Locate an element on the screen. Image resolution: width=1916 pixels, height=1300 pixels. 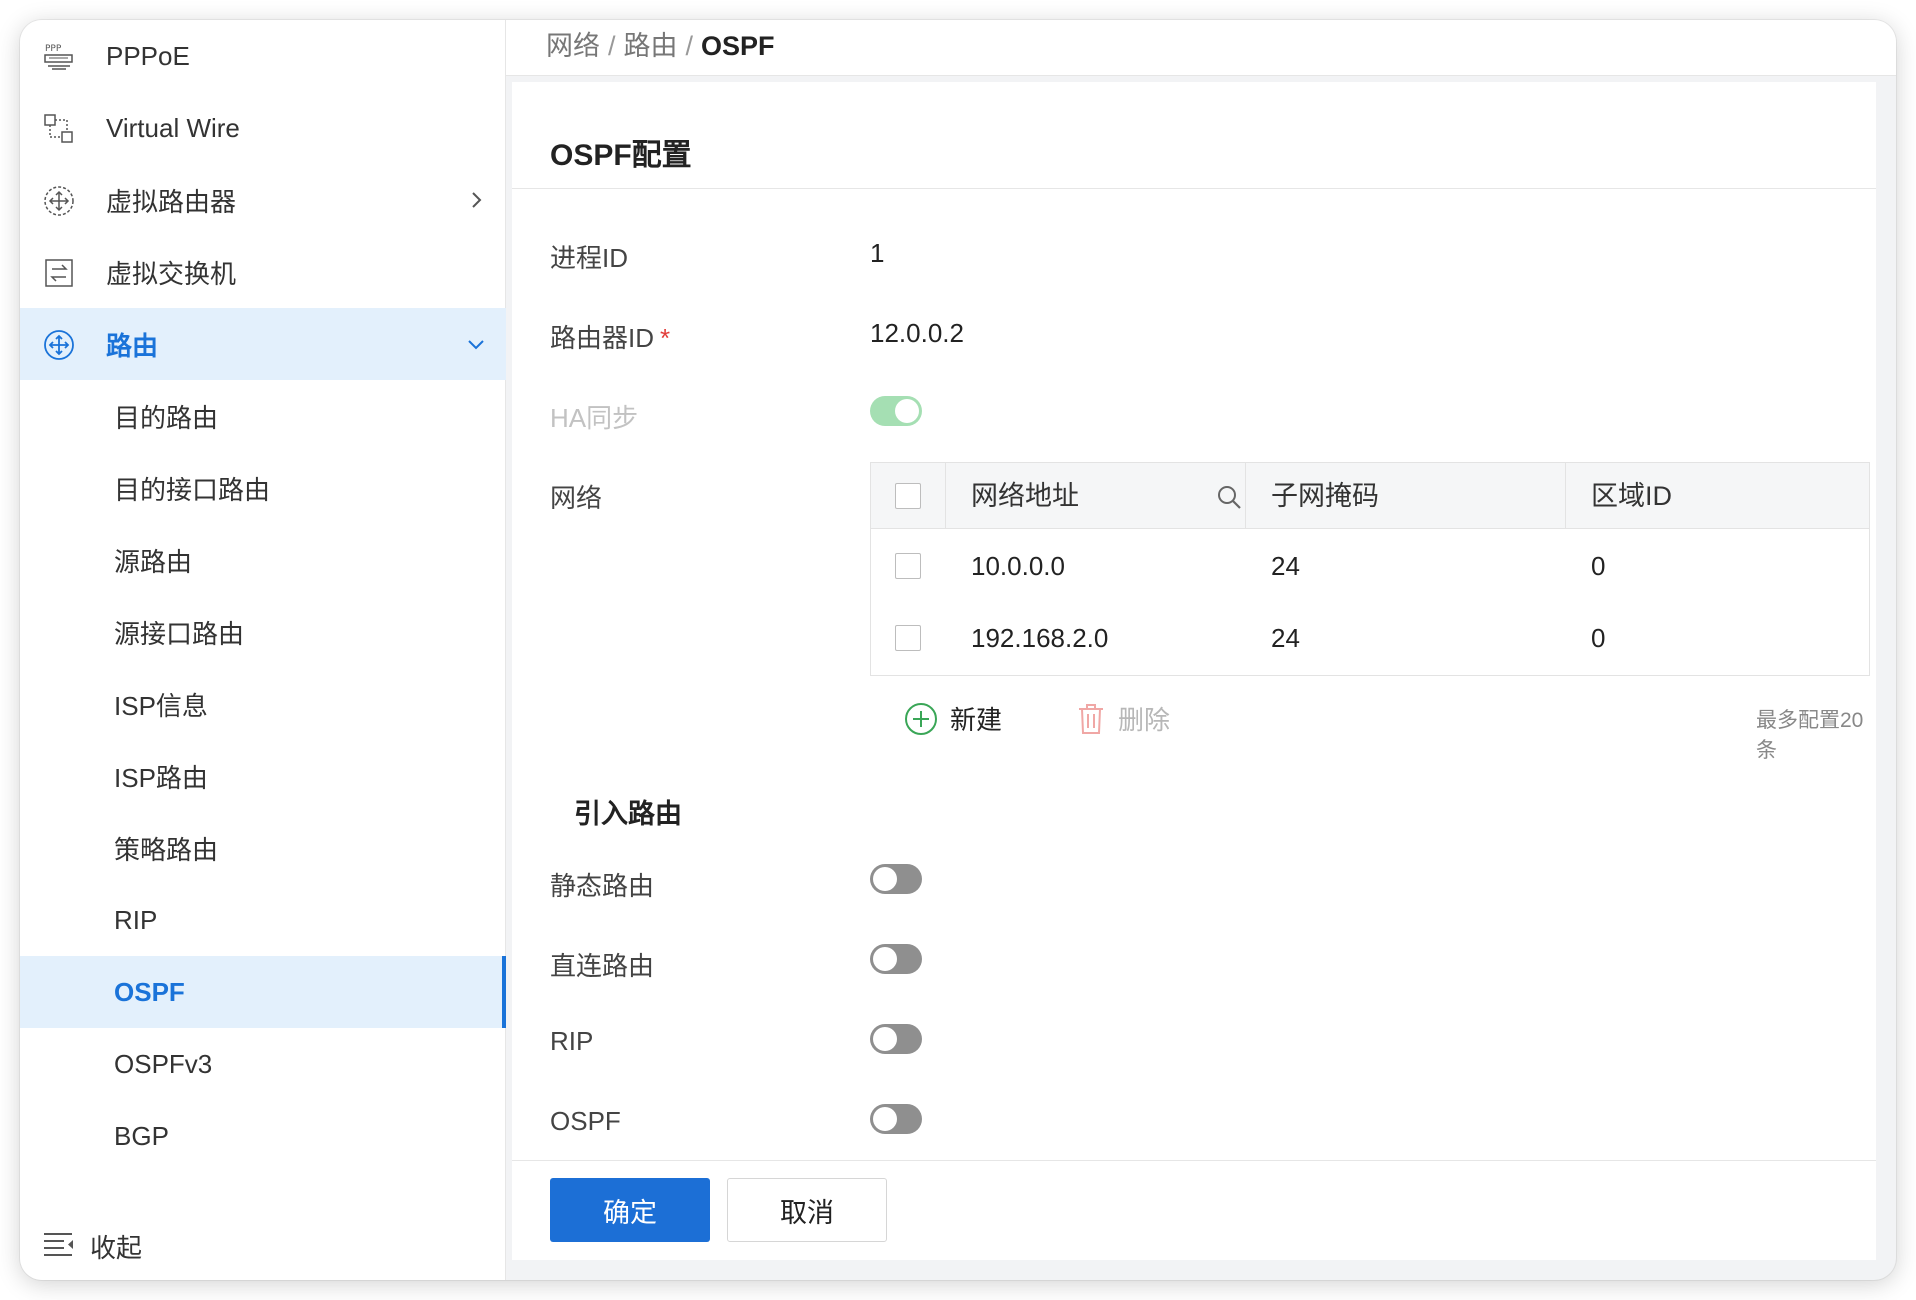
card-title: OSPF配置 is located at coordinates (621, 155).